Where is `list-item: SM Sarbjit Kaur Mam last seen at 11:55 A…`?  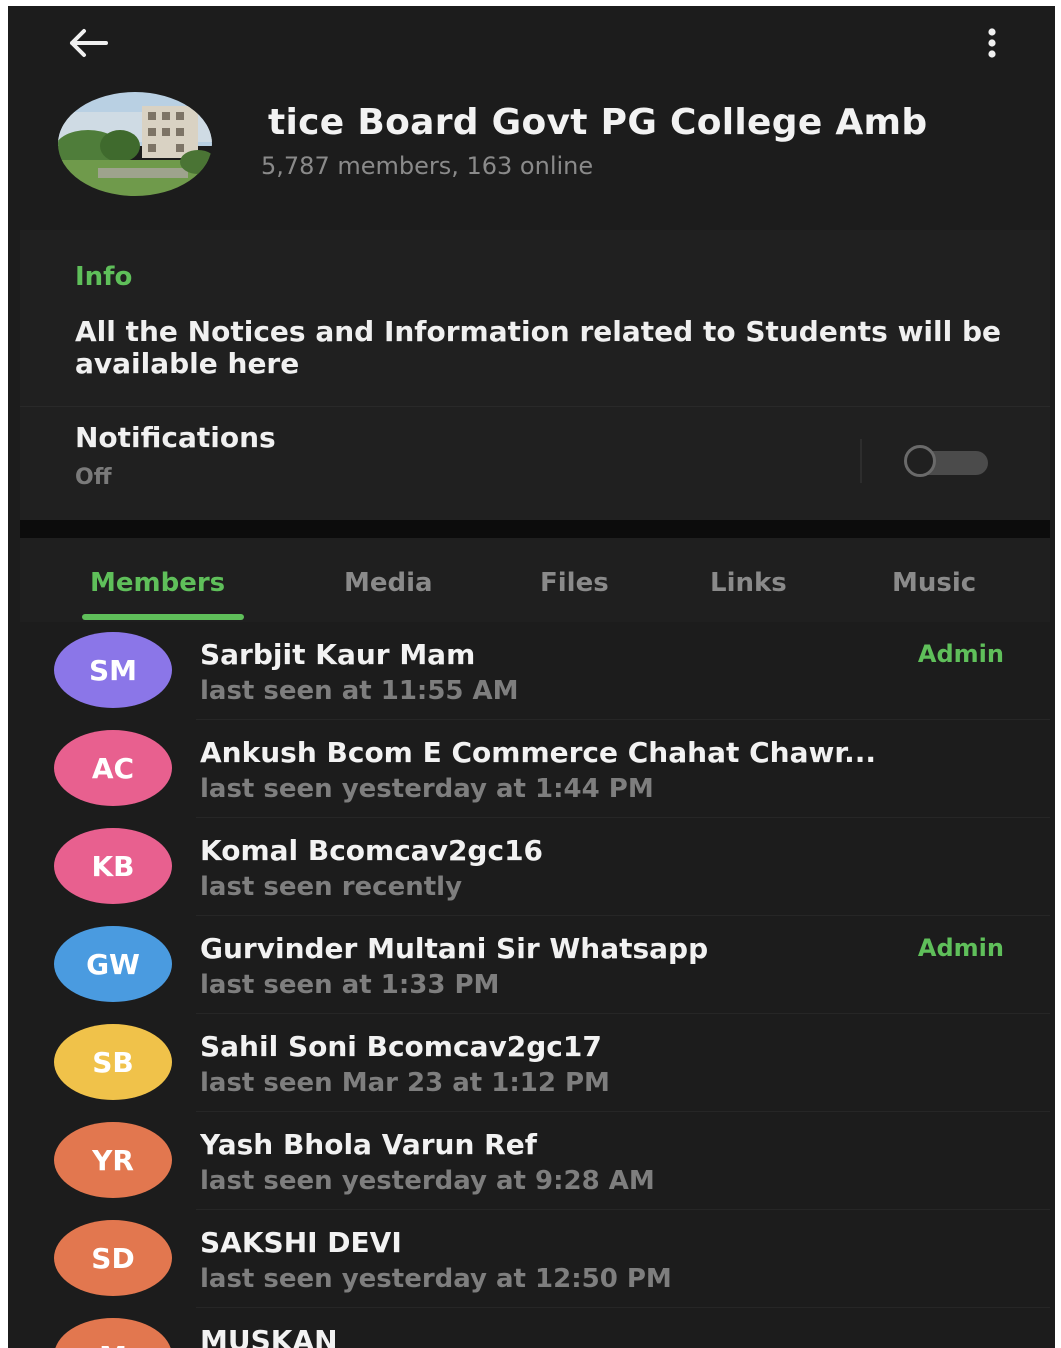 list-item: SM Sarbjit Kaur Mam last seen at 11:55 A… is located at coordinates (535, 671).